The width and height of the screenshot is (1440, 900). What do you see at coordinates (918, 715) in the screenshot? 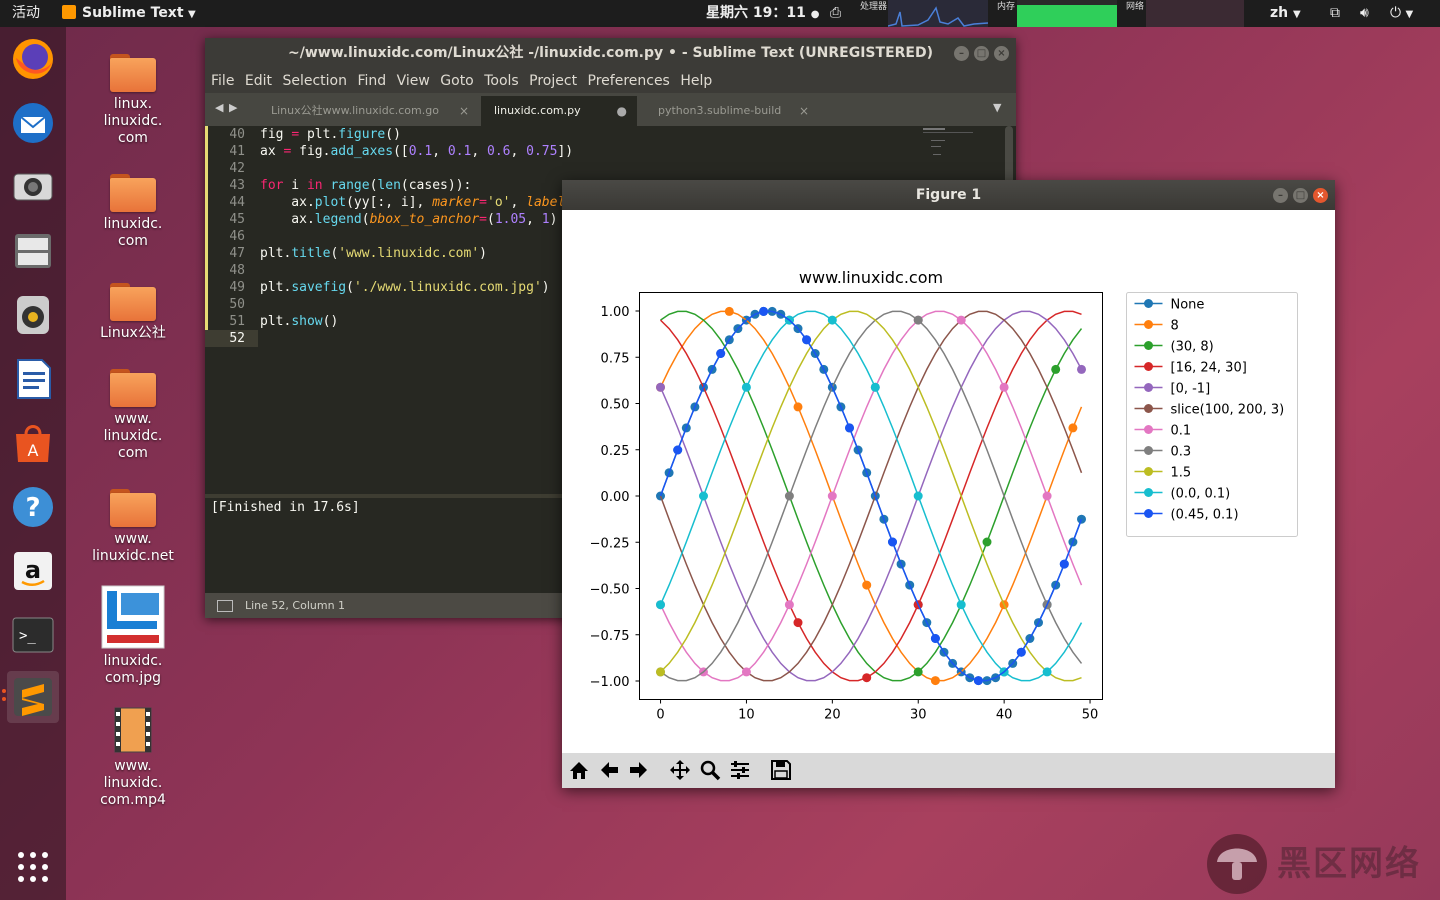
I see `x-tick-label: 30` at bounding box center [918, 715].